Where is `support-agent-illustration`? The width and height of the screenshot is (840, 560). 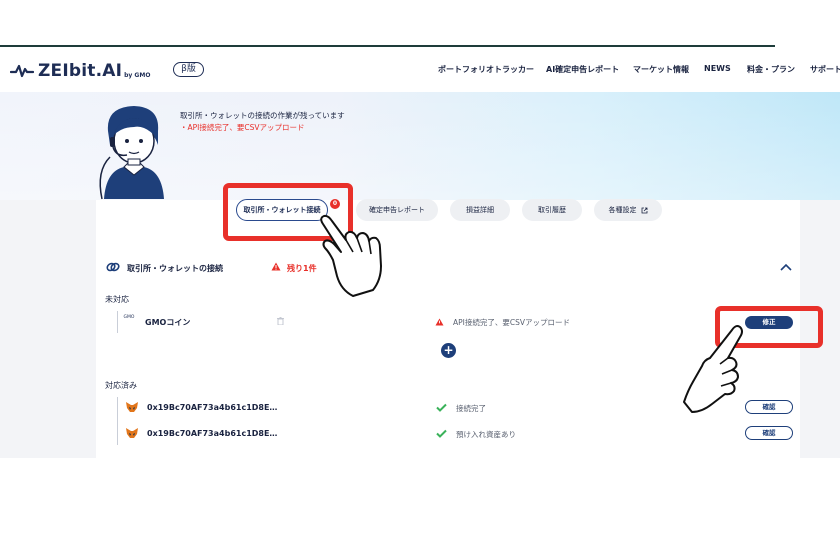
support-agent-illustration is located at coordinates (131, 153).